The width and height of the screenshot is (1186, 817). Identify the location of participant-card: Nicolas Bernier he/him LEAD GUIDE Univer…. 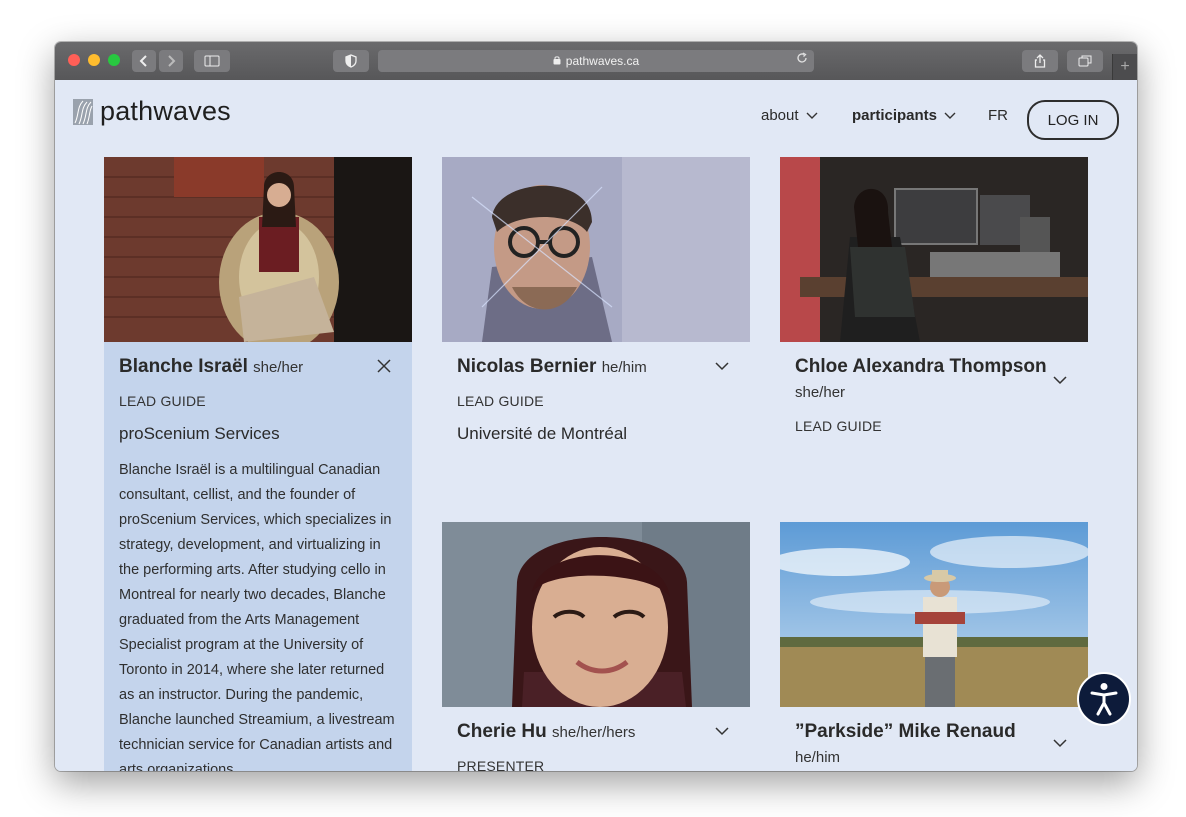
(596, 300).